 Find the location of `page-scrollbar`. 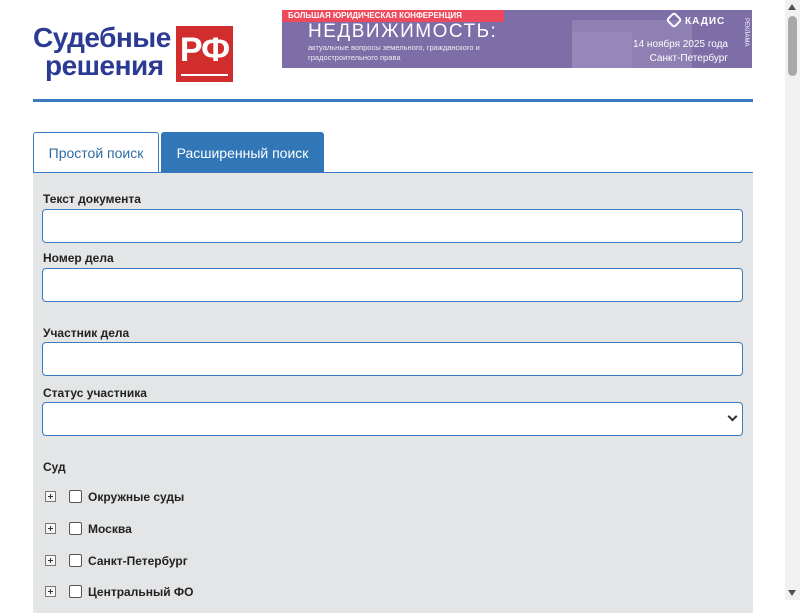

page-scrollbar is located at coordinates (792, 300).